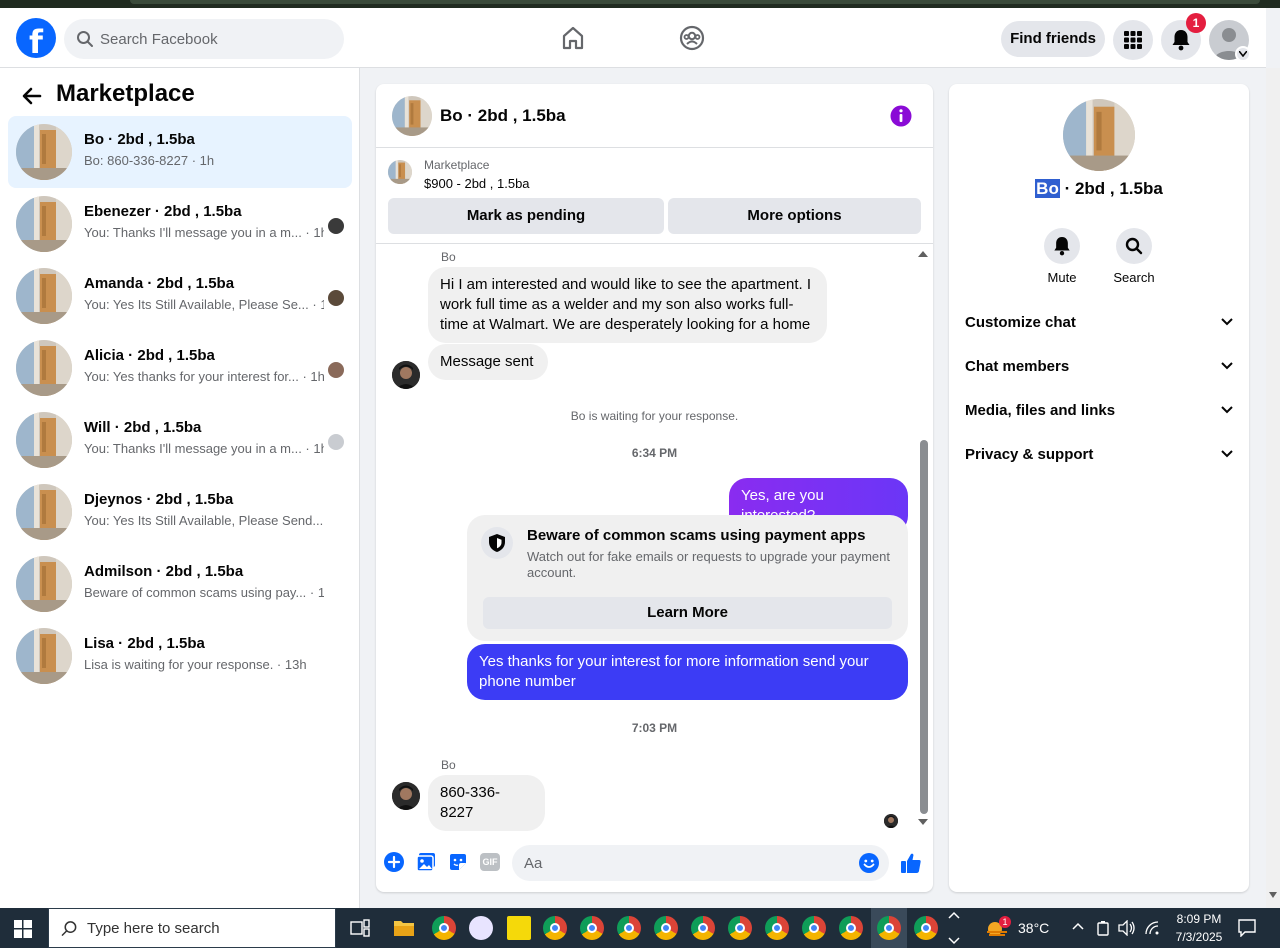 The height and width of the screenshot is (948, 1280). Describe the element at coordinates (901, 116) in the screenshot. I see `info-icon` at that location.